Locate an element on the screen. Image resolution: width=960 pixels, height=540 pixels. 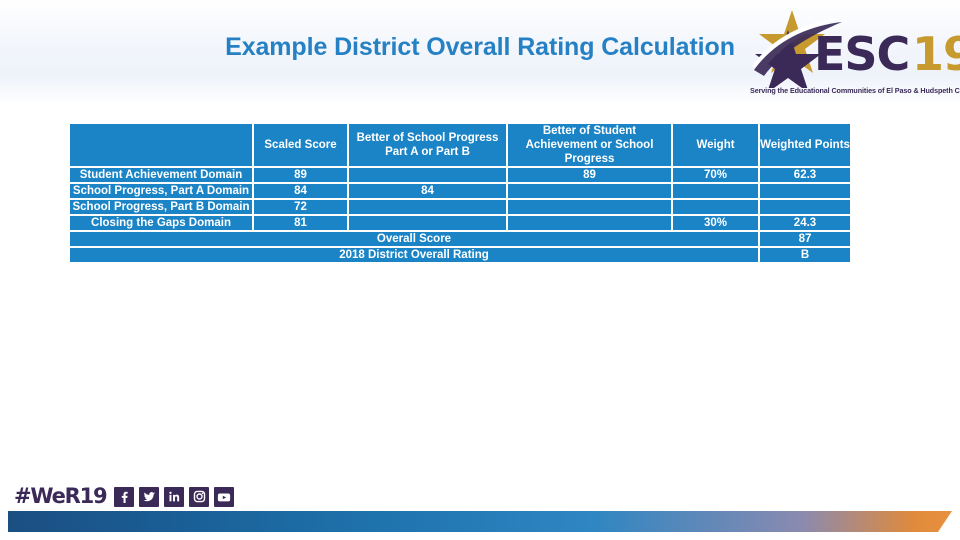
cell-scaled-score: 89 is located at coordinates (300, 175).